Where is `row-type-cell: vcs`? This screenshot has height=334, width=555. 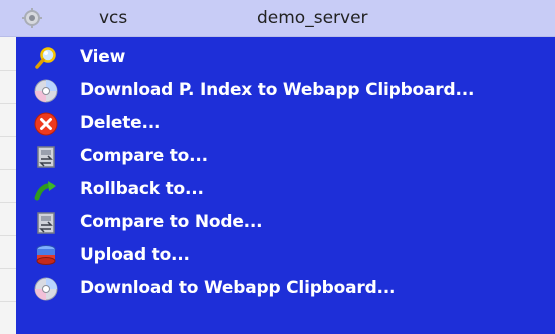
row-type-cell: vcs is located at coordinates (113, 18).